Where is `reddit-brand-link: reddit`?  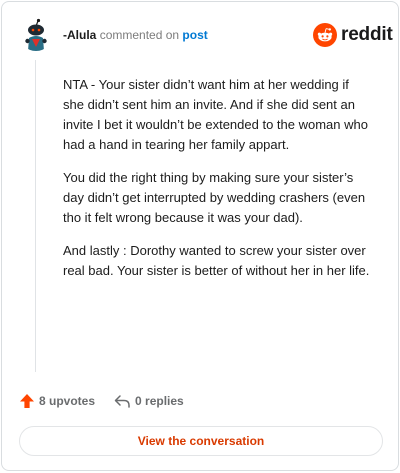
reddit-brand-link: reddit is located at coordinates (353, 35).